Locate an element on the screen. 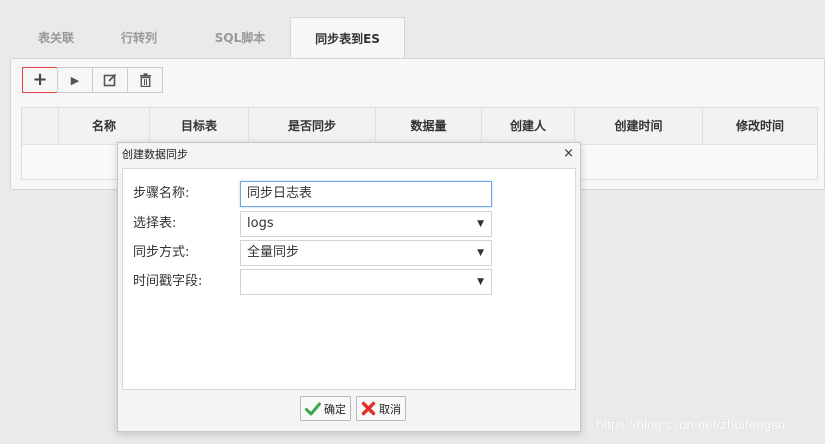 The height and width of the screenshot is (444, 825). table-header-modified-time: 修改时间 is located at coordinates (759, 126).